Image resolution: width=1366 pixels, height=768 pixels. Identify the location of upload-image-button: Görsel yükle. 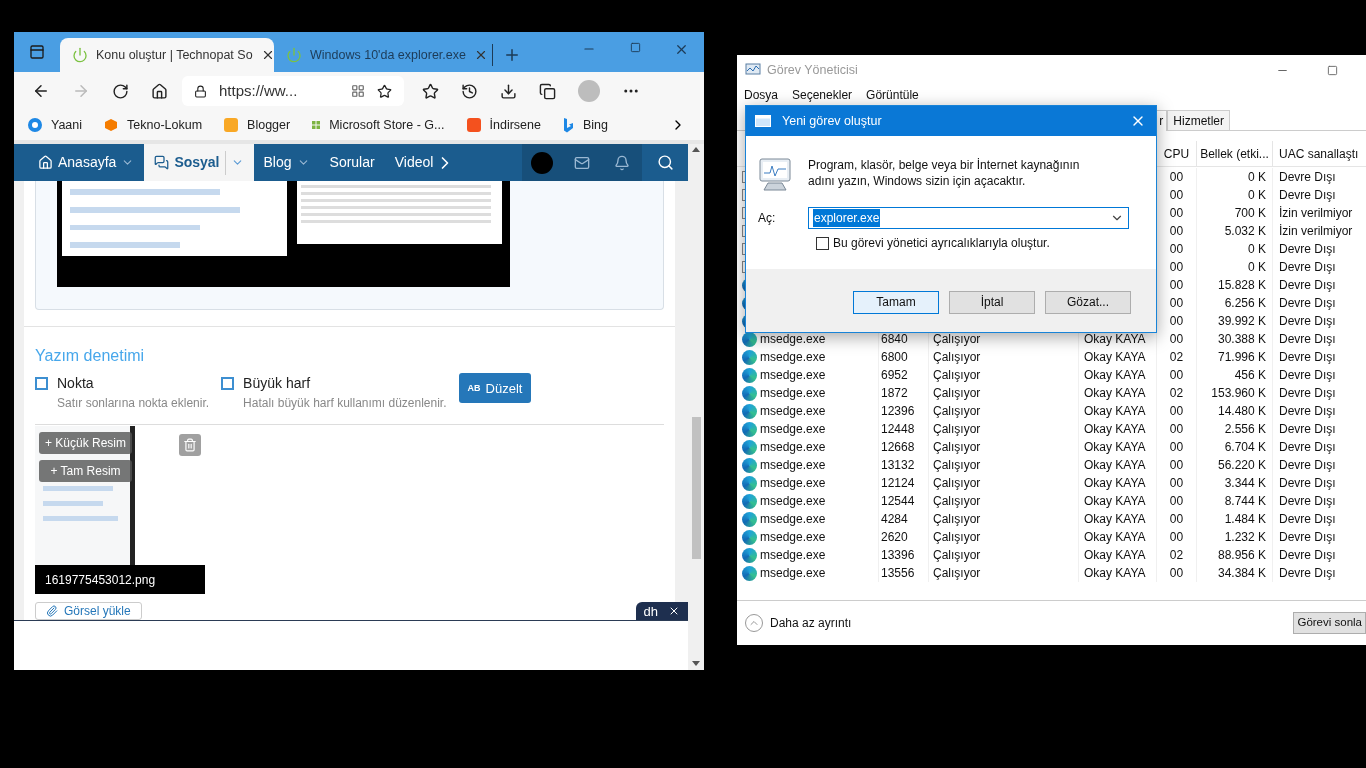
(88, 611).